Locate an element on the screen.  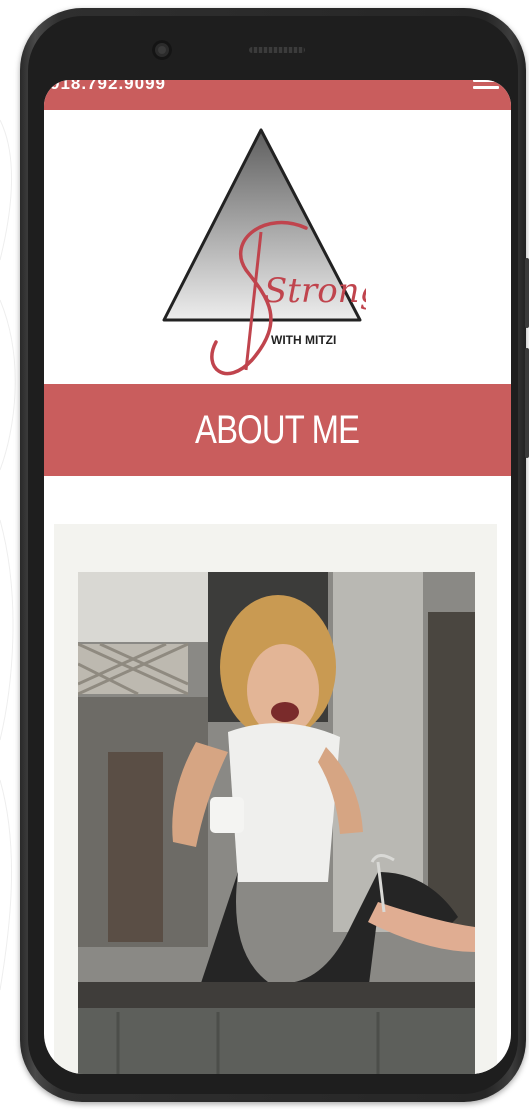
earpiece-speaker is located at coordinates (277, 50).